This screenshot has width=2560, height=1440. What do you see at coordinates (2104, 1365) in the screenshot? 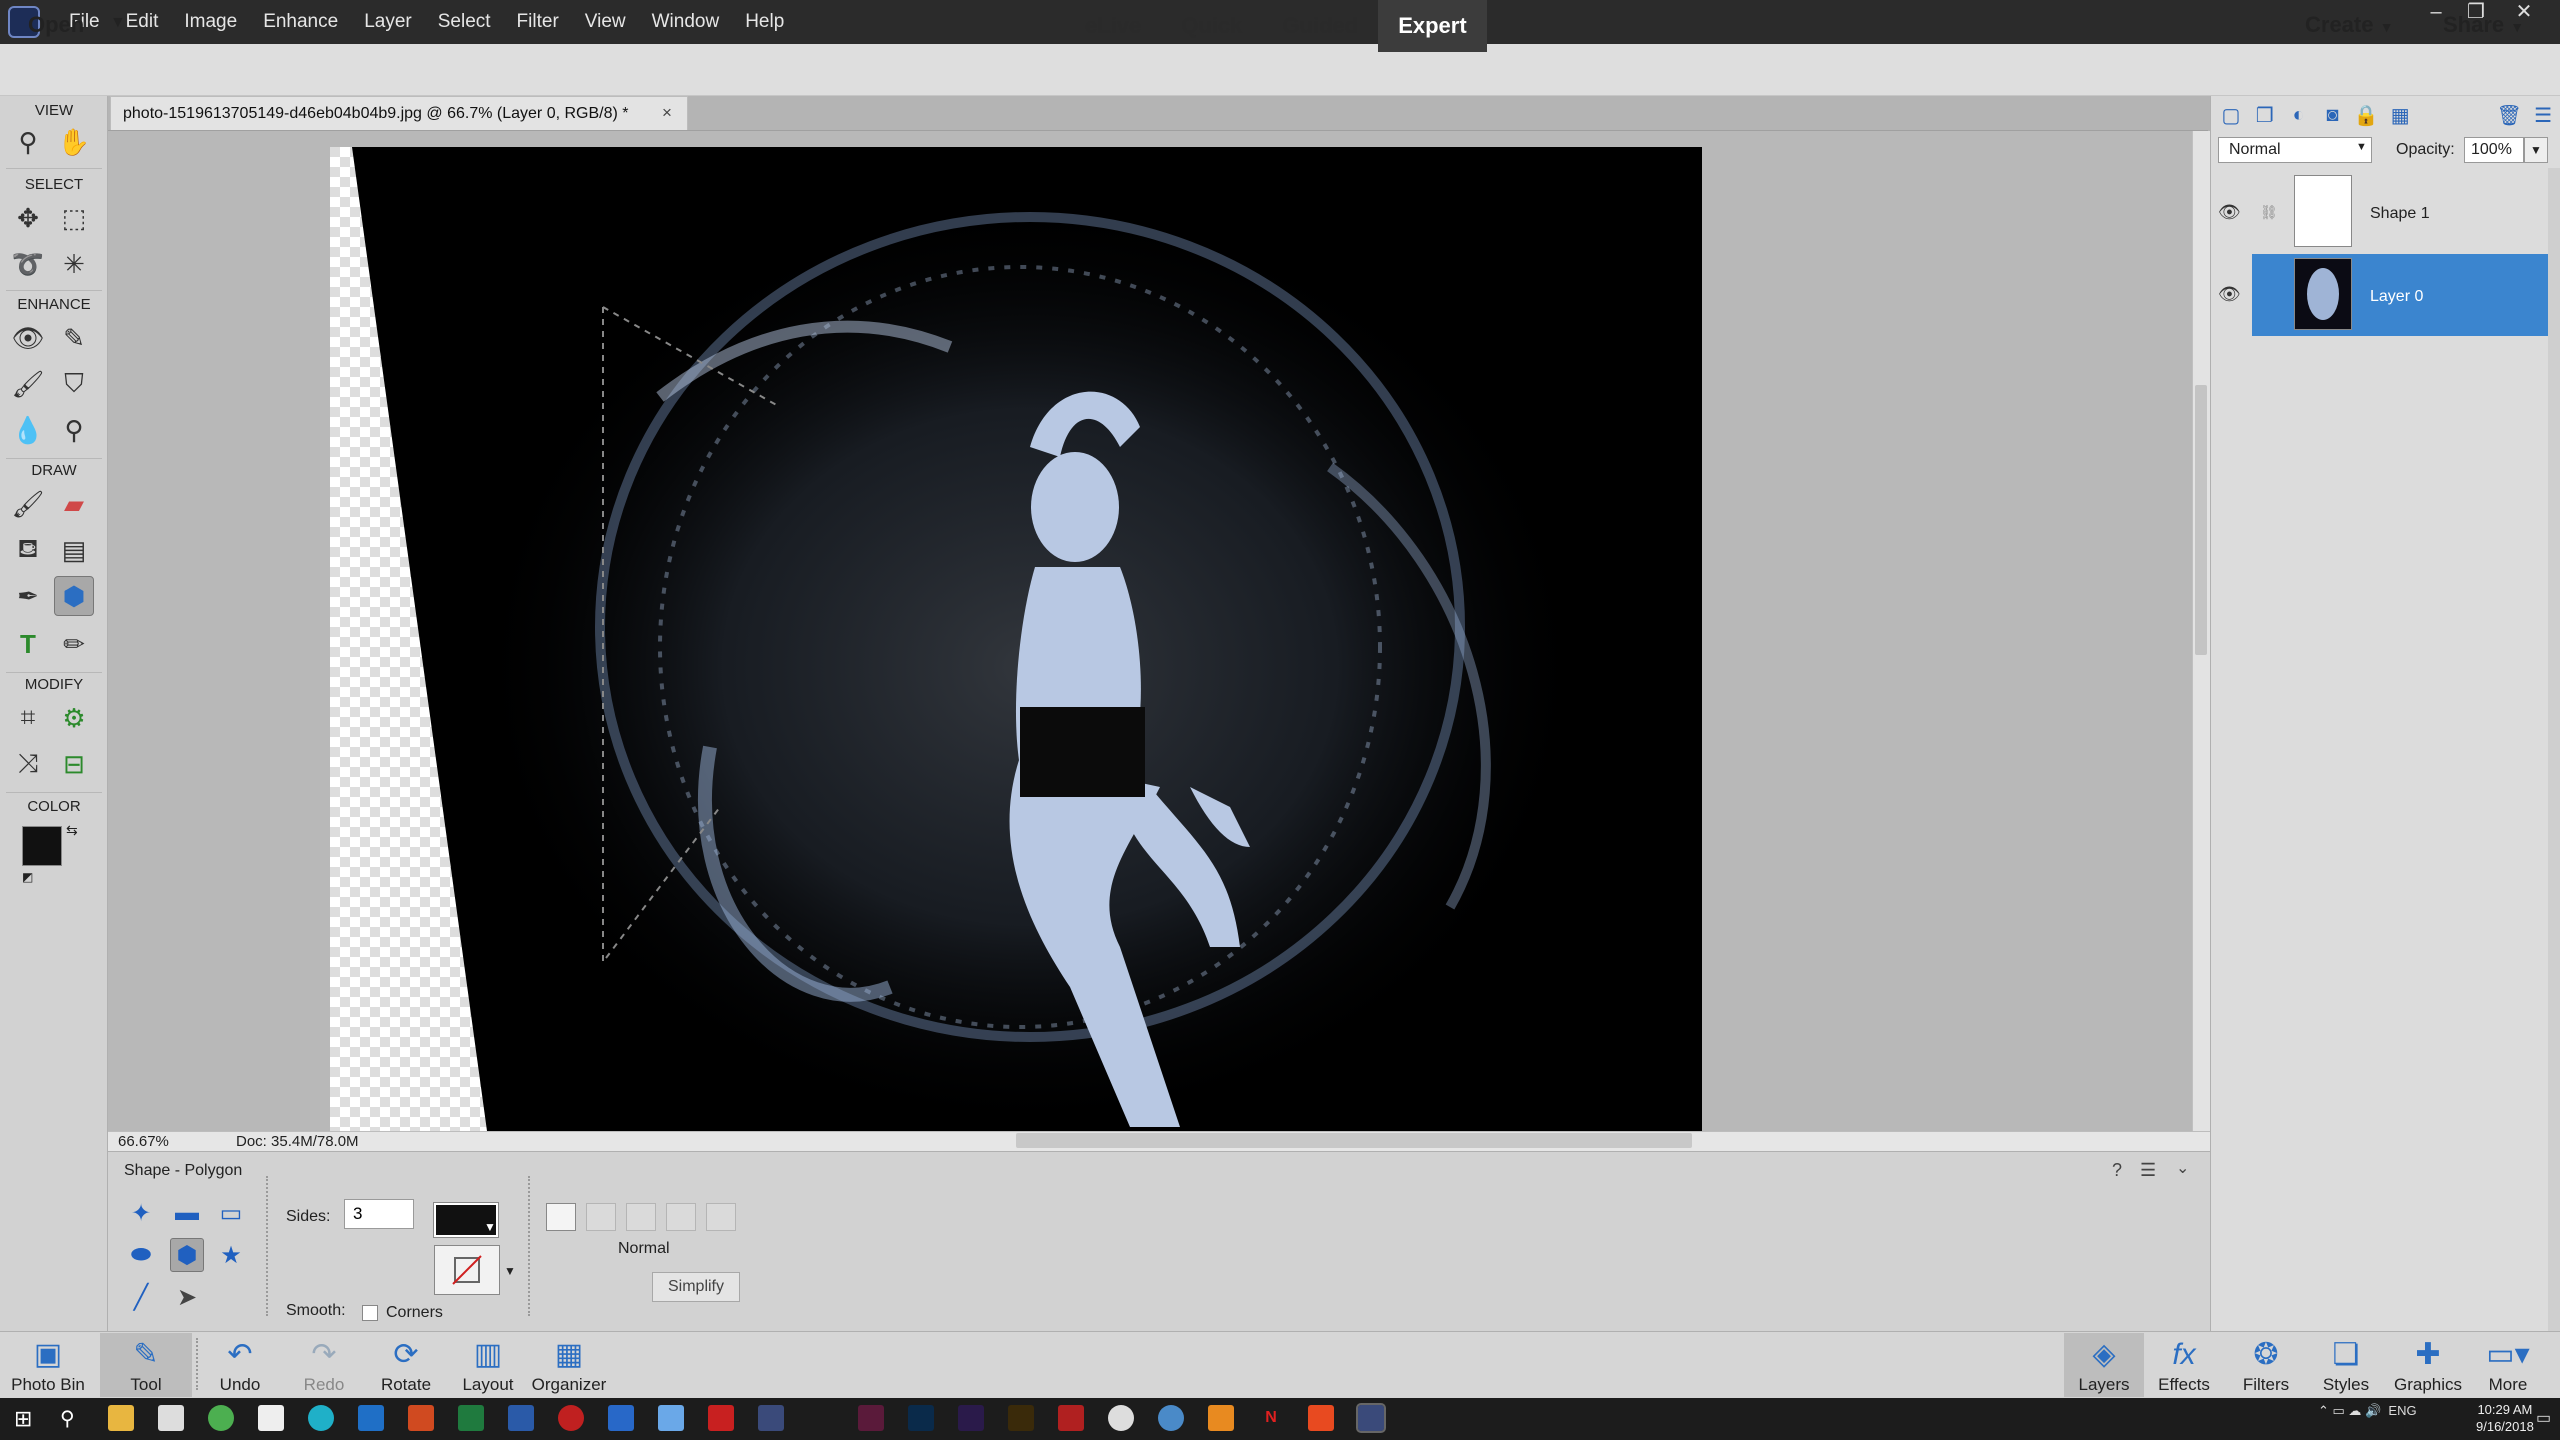
I see `layers-button: ◈ Layers` at bounding box center [2104, 1365].